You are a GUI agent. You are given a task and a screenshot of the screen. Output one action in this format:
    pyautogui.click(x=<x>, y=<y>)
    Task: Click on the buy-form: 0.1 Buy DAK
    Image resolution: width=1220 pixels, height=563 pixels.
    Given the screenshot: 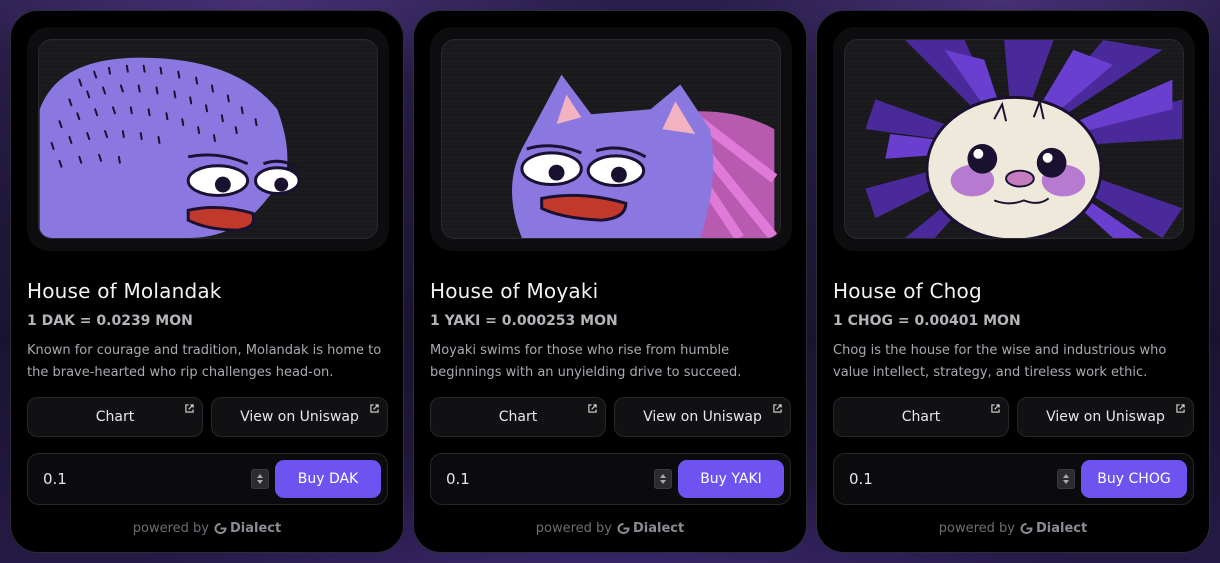 What is the action you would take?
    pyautogui.click(x=207, y=479)
    